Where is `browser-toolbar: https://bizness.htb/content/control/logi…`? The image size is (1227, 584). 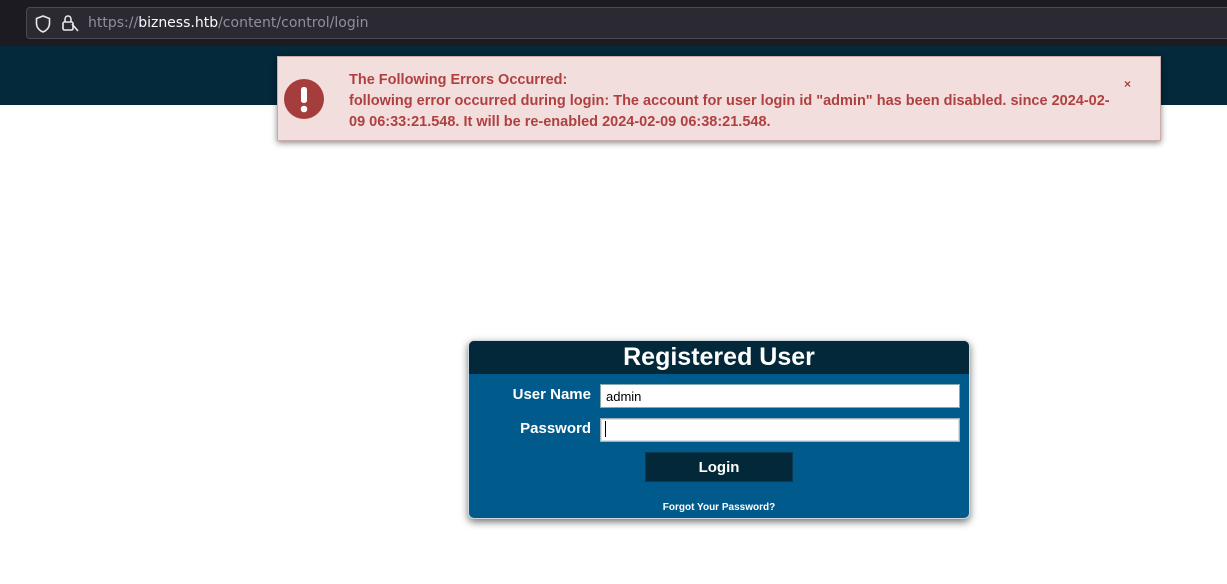 browser-toolbar: https://bizness.htb/content/control/logi… is located at coordinates (613, 23).